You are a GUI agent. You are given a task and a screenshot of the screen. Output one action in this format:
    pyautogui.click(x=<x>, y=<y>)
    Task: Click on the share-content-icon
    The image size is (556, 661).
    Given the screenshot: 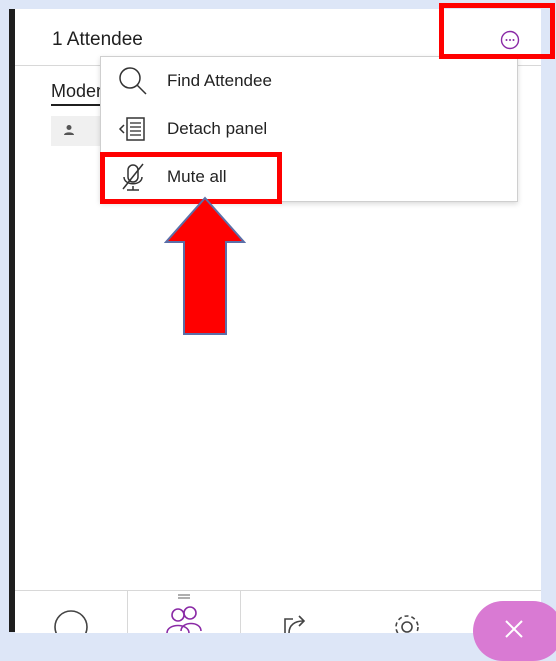 What is the action you would take?
    pyautogui.click(x=295, y=624)
    